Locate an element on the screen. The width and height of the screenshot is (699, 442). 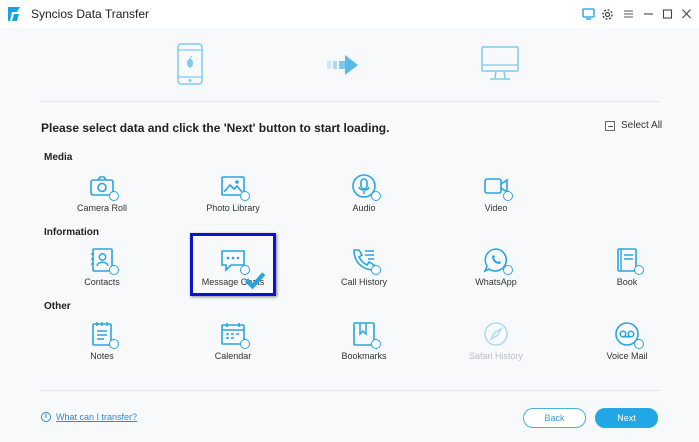
item-book: Book is located at coordinates (627, 266).